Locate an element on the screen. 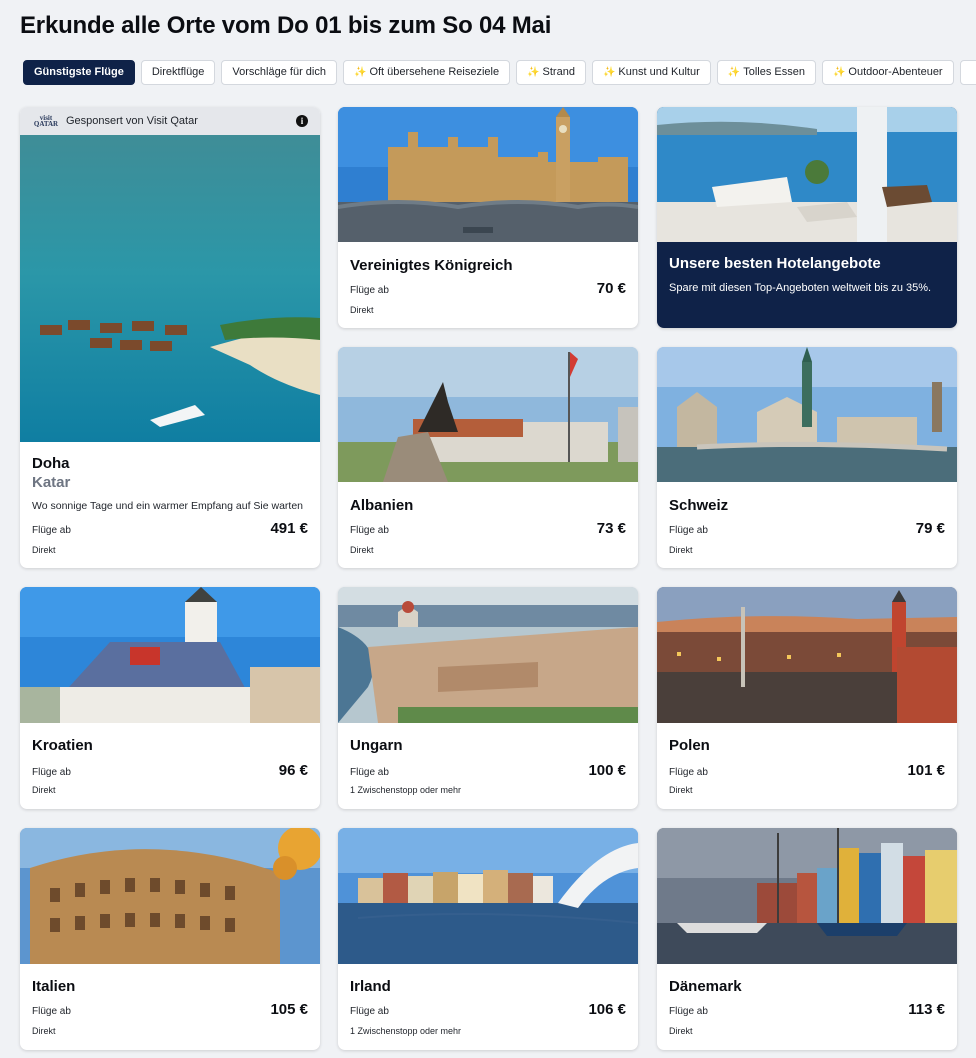 The width and height of the screenshot is (976, 1058). destination-name: Italien is located at coordinates (54, 986).